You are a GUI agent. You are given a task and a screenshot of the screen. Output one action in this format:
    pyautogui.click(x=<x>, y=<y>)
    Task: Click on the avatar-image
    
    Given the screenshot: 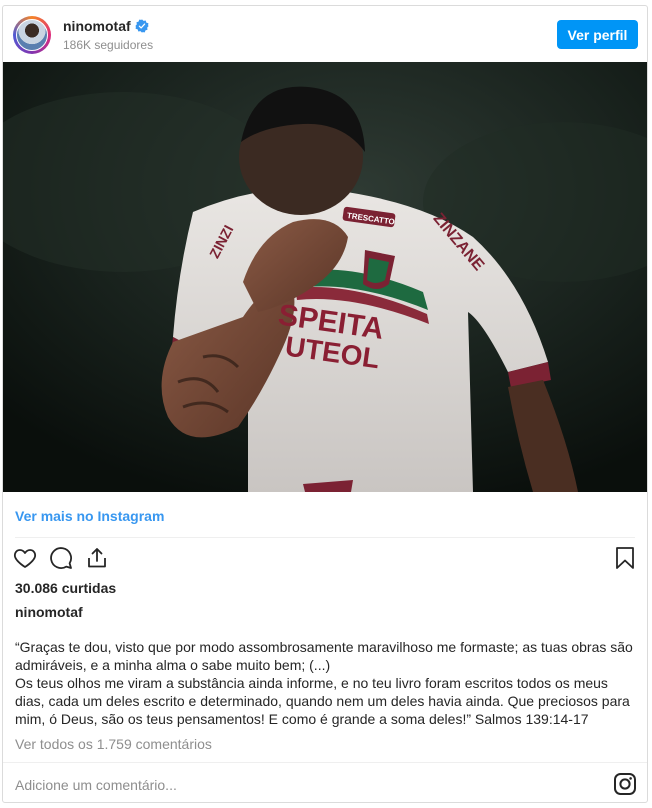 What is the action you would take?
    pyautogui.click(x=32, y=35)
    